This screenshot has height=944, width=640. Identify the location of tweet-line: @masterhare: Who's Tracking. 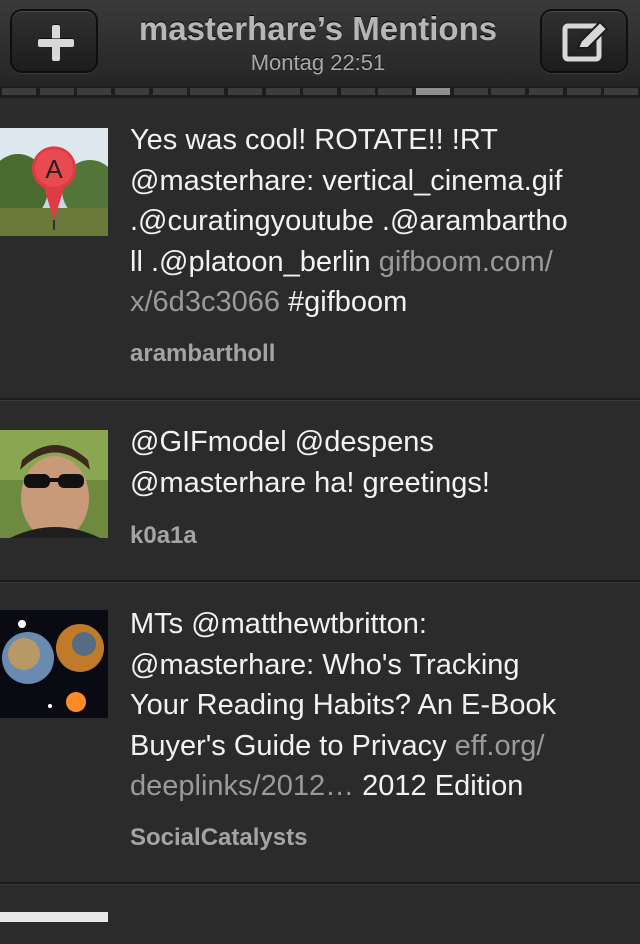
(325, 664).